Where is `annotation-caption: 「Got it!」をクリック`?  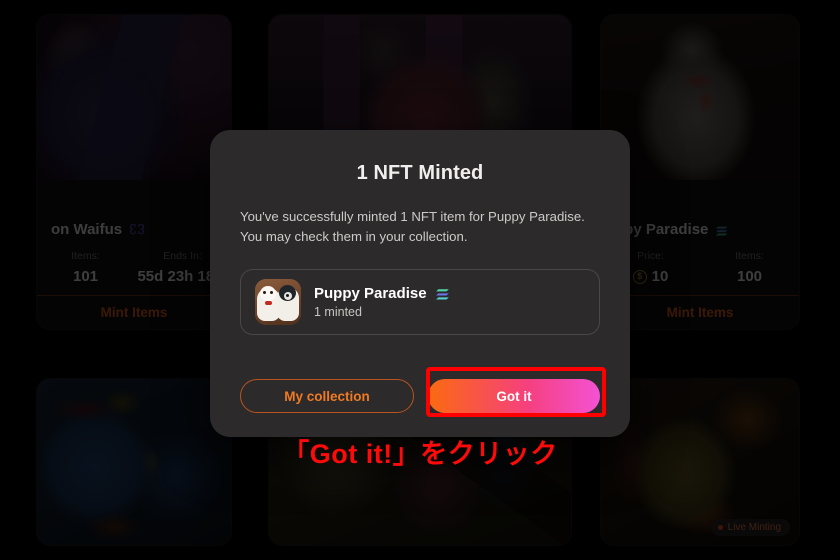 annotation-caption: 「Got it!」をクリック is located at coordinates (420, 454).